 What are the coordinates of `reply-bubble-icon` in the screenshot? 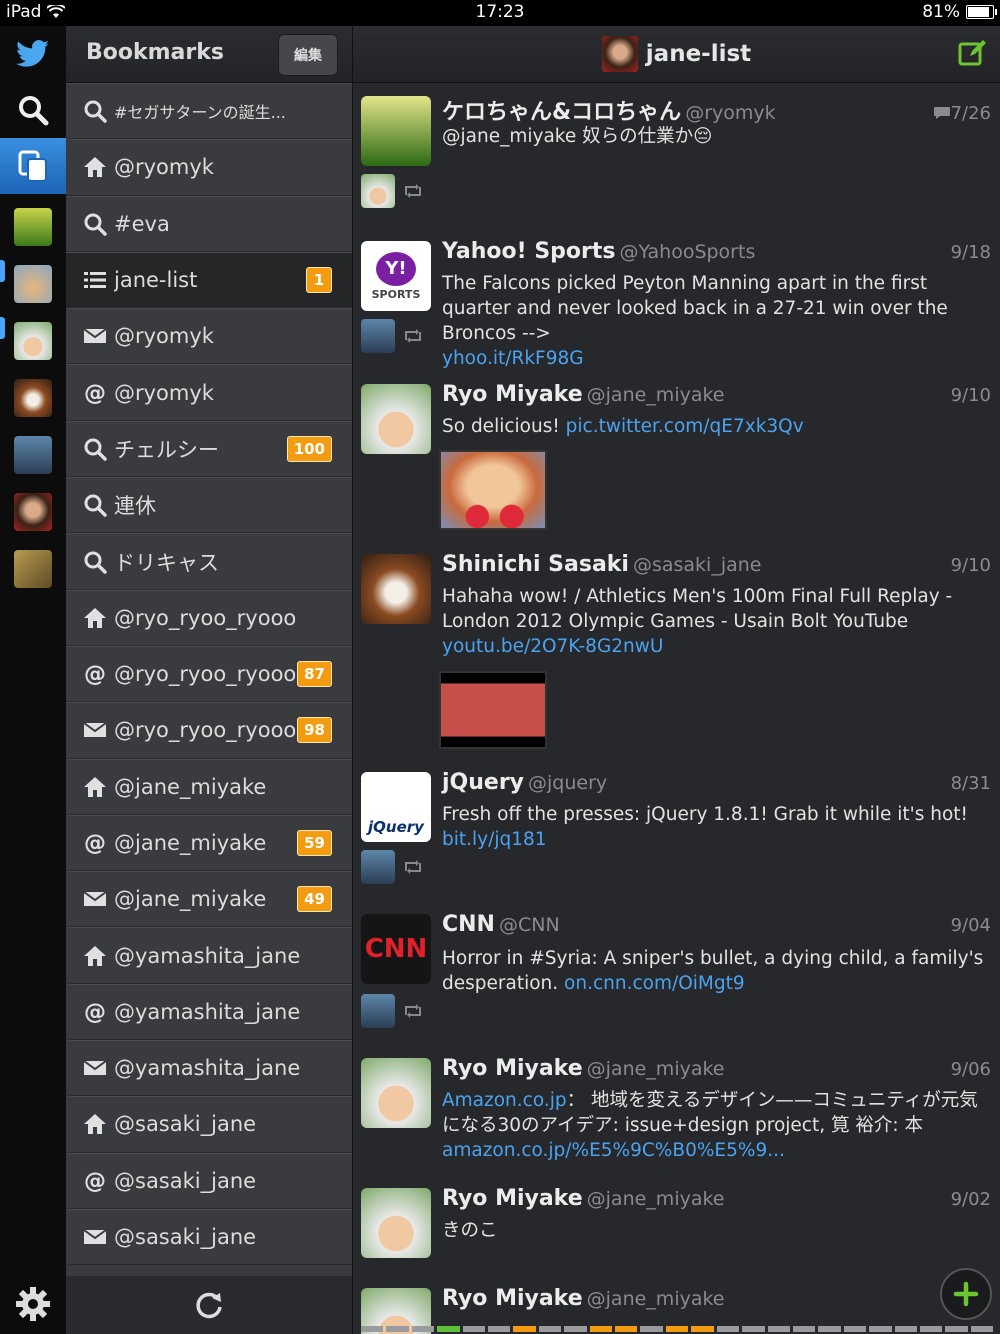 It's located at (941, 113).